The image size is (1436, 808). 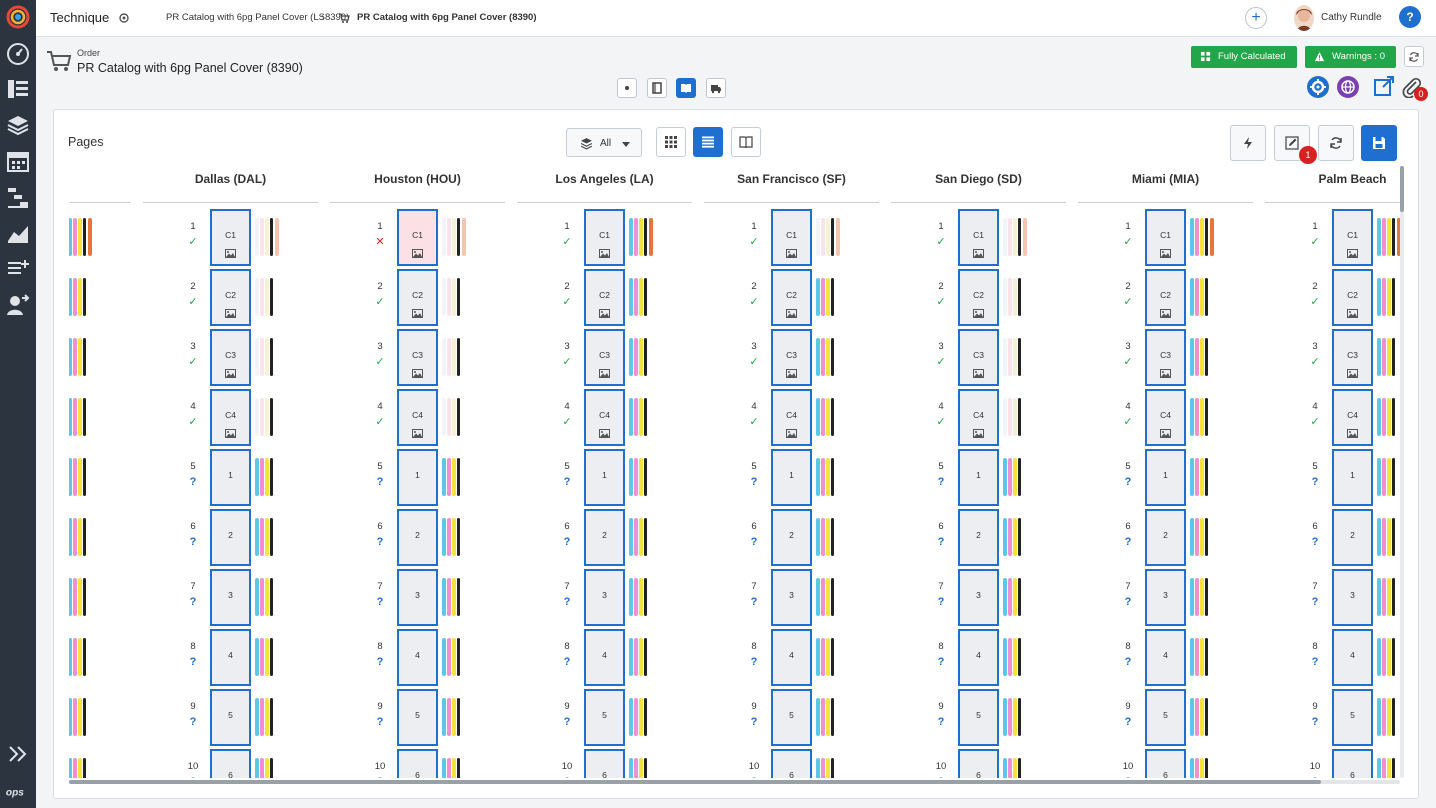 What do you see at coordinates (746, 142) in the screenshot?
I see `spread-view-button` at bounding box center [746, 142].